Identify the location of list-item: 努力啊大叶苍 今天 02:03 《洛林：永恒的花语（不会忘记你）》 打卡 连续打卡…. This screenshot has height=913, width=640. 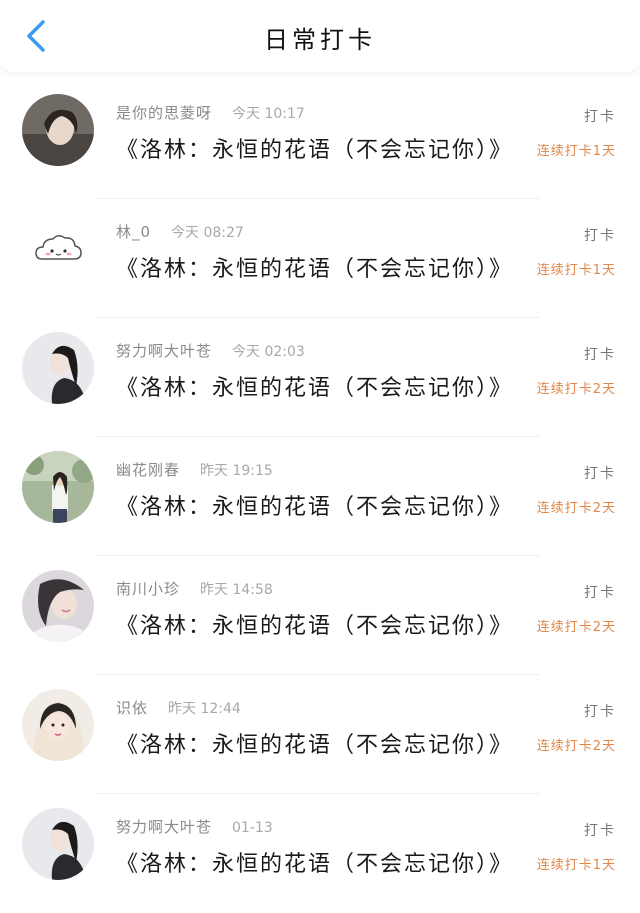
(320, 377).